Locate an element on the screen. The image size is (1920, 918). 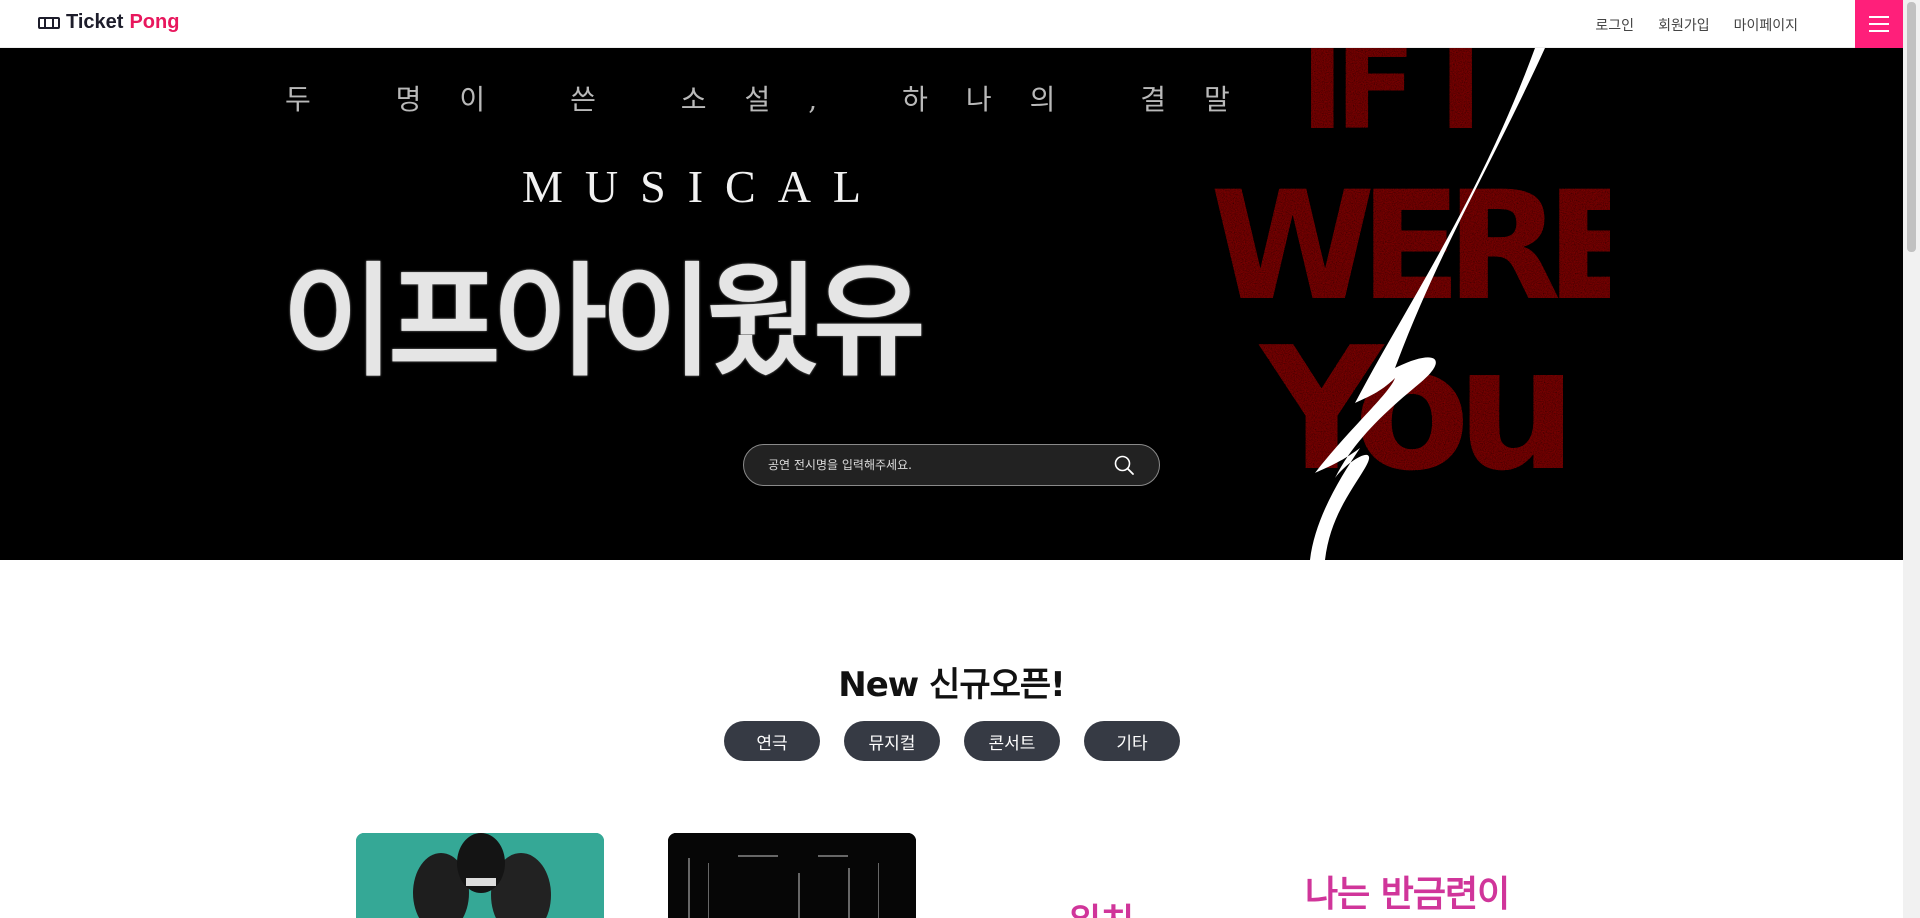
site-header: Ticket Pong 로그인 회원가입 마이페이지 is located at coordinates (951, 24).